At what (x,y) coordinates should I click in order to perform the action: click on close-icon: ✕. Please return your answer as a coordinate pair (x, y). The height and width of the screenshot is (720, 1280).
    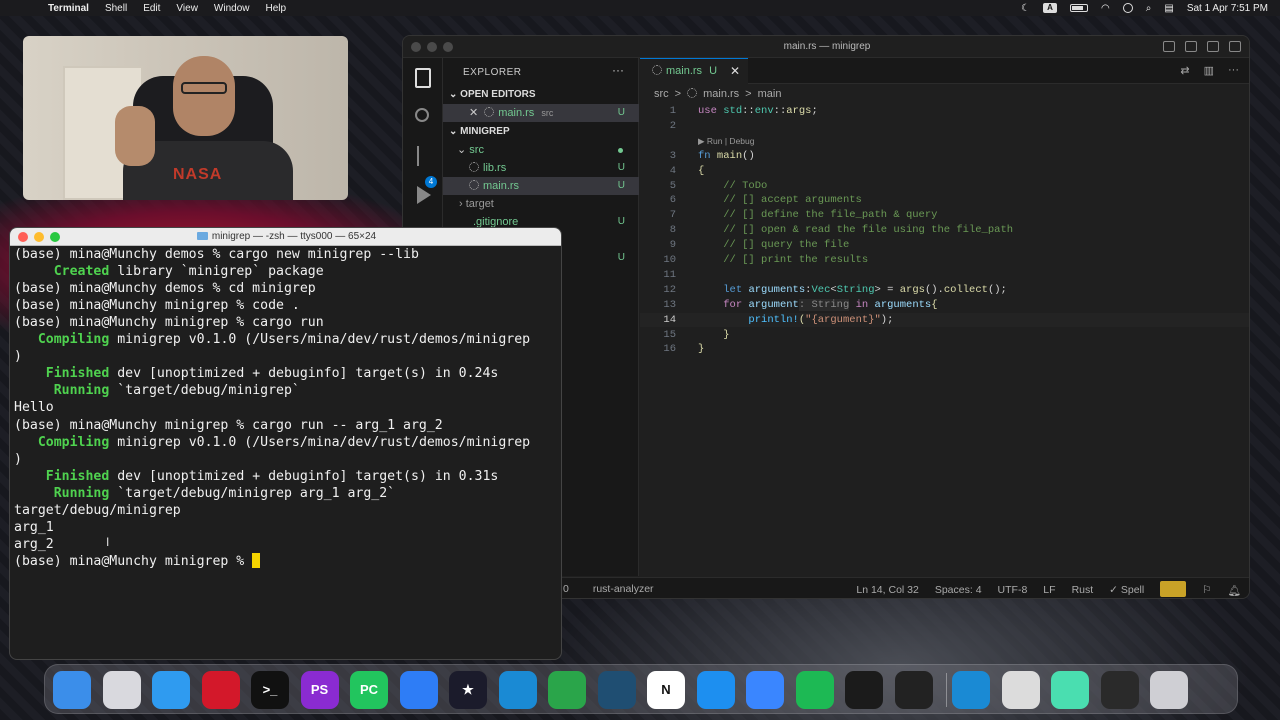
    Looking at the image, I should click on (473, 113).